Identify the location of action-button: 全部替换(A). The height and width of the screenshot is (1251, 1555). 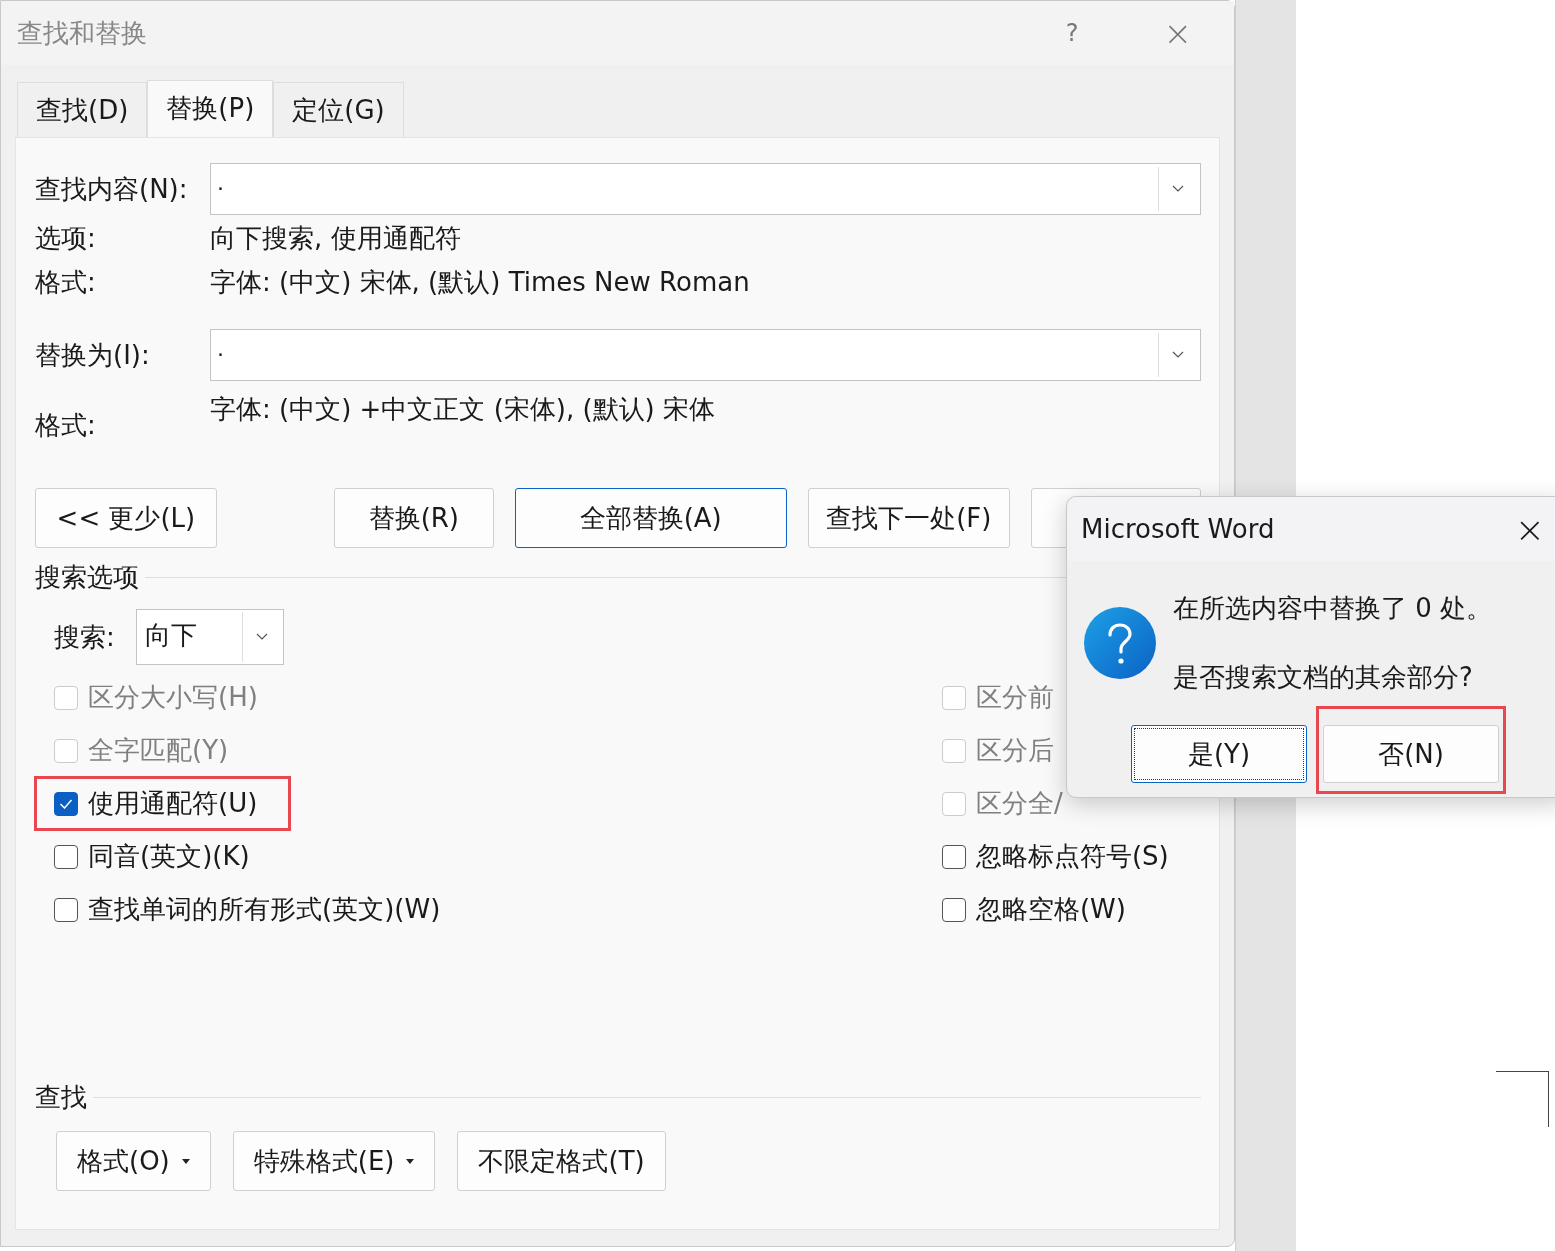
(650, 518).